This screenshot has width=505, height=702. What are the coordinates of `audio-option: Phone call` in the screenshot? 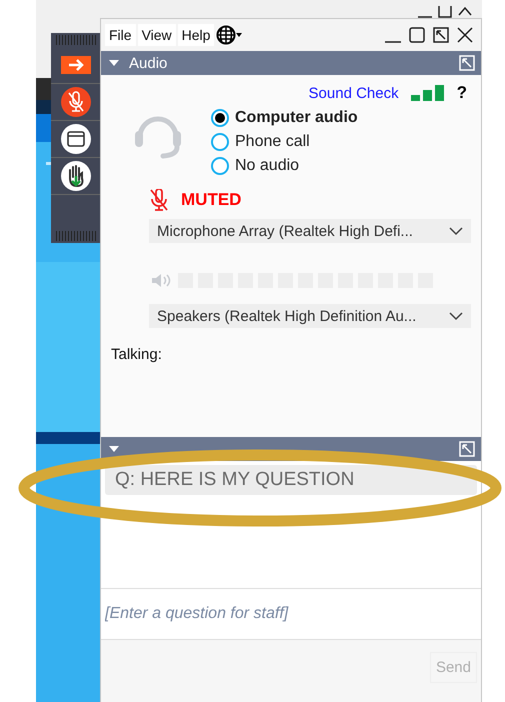 It's located at (284, 142).